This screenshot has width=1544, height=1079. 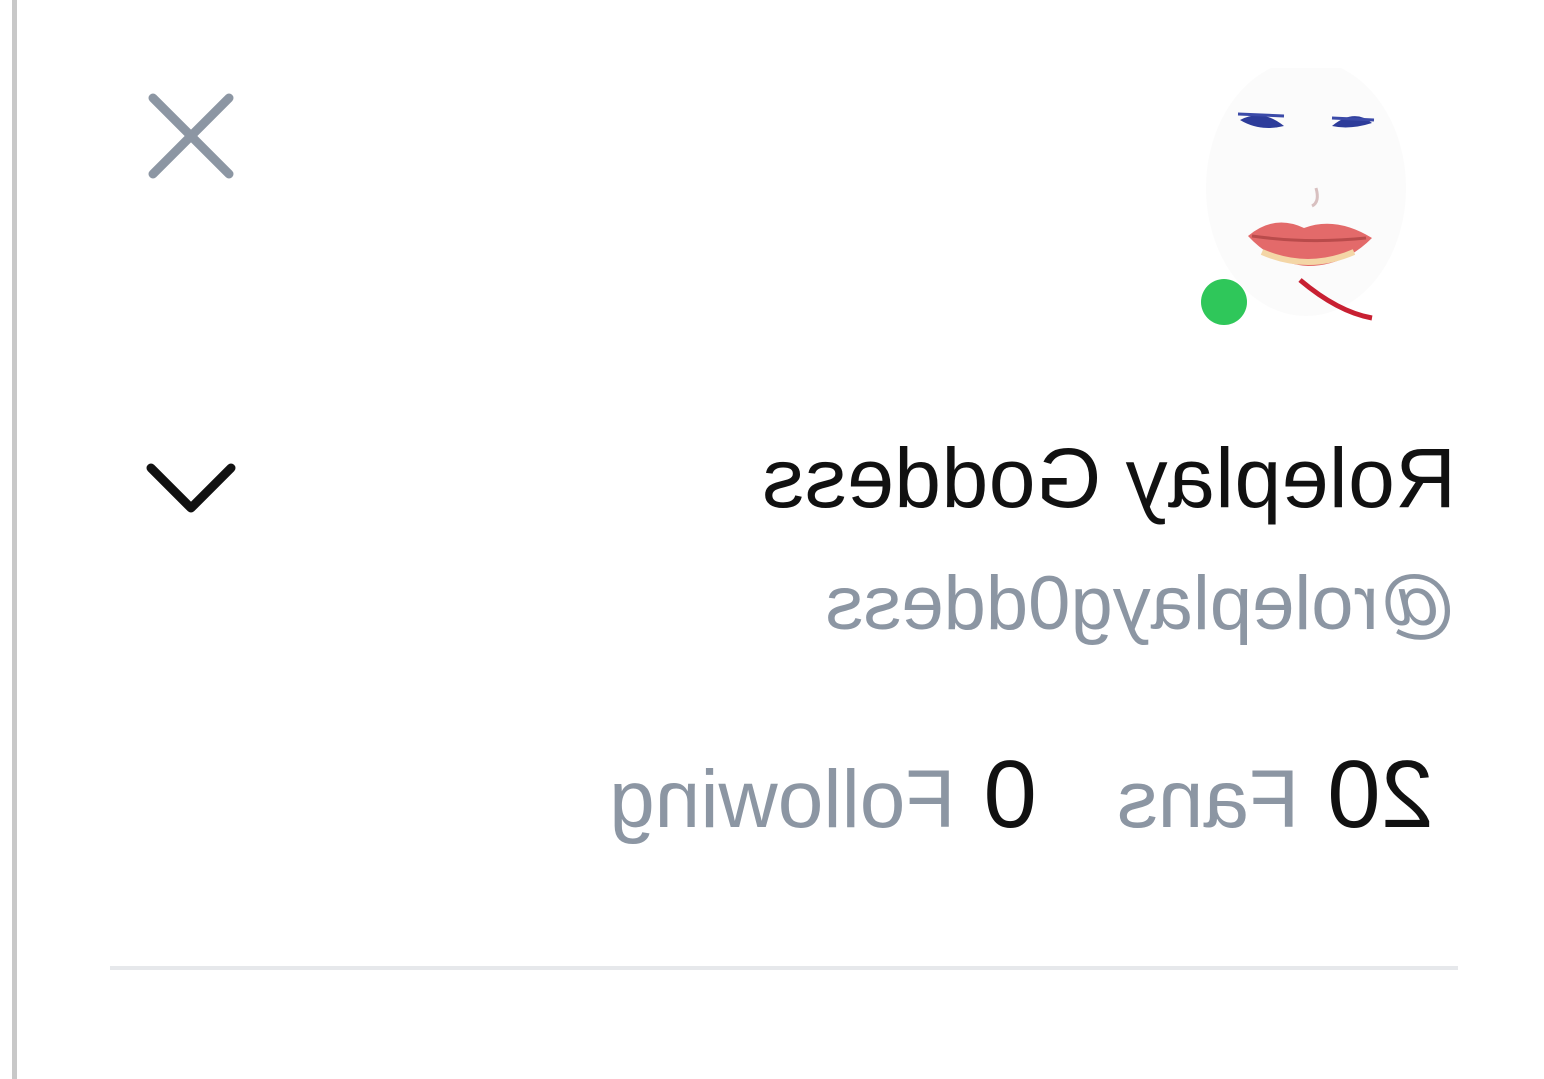 I want to click on expand-accounts-button, so click(x=191, y=488).